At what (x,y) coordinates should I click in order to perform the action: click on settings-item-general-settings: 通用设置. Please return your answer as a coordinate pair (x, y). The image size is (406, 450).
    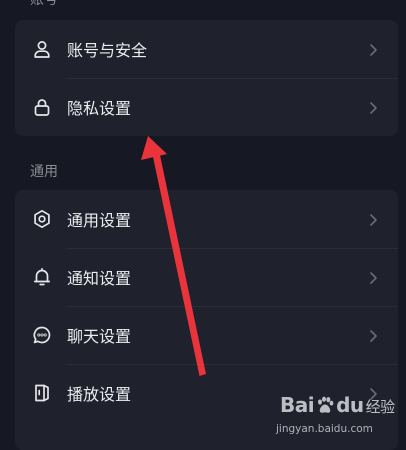
    Looking at the image, I should click on (206, 219).